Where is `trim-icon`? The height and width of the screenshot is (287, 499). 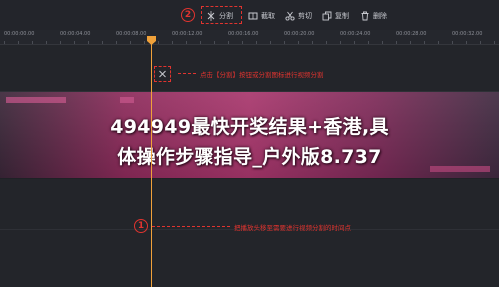
trim-icon is located at coordinates (253, 16).